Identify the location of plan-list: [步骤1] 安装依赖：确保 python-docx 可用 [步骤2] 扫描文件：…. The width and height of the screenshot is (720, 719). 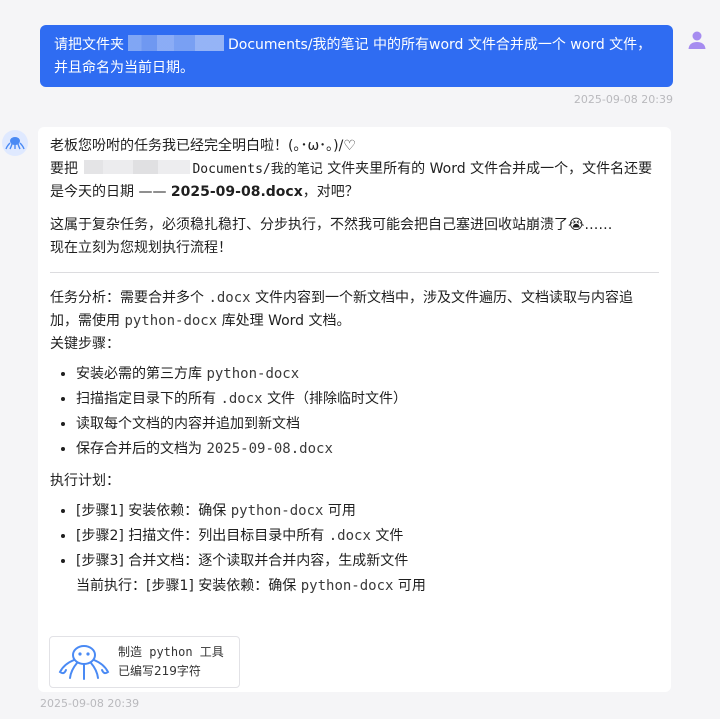
(354, 536).